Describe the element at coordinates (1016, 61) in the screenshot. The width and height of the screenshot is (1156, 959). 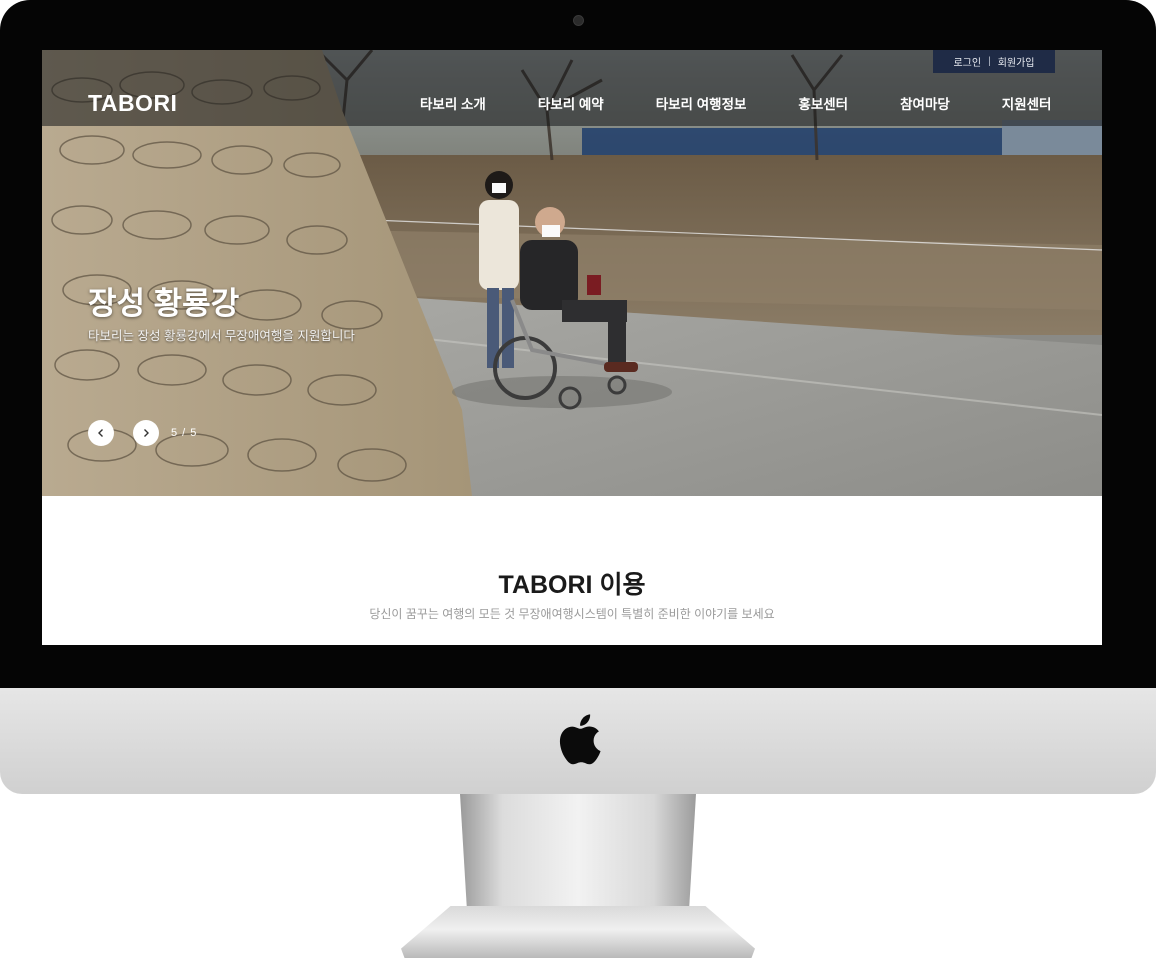
I see `signup-link: 회원가입` at that location.